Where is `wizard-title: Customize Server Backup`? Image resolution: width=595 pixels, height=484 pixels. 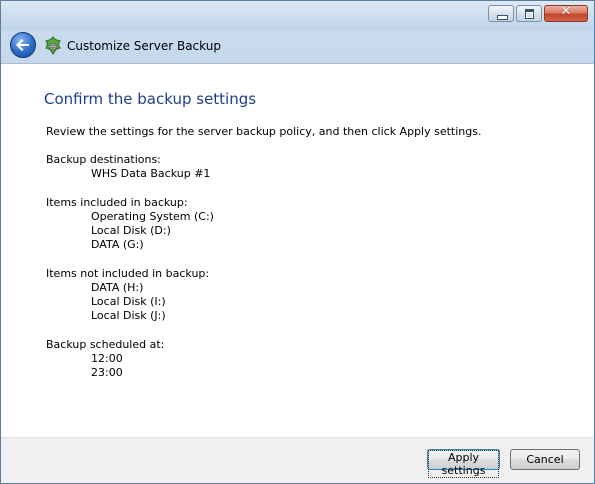 wizard-title: Customize Server Backup is located at coordinates (144, 46).